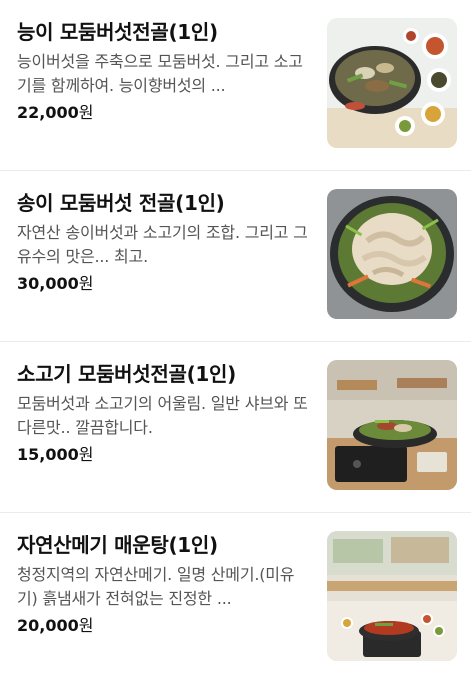 The image size is (471, 676). I want to click on price-value: 15,000, so click(48, 454).